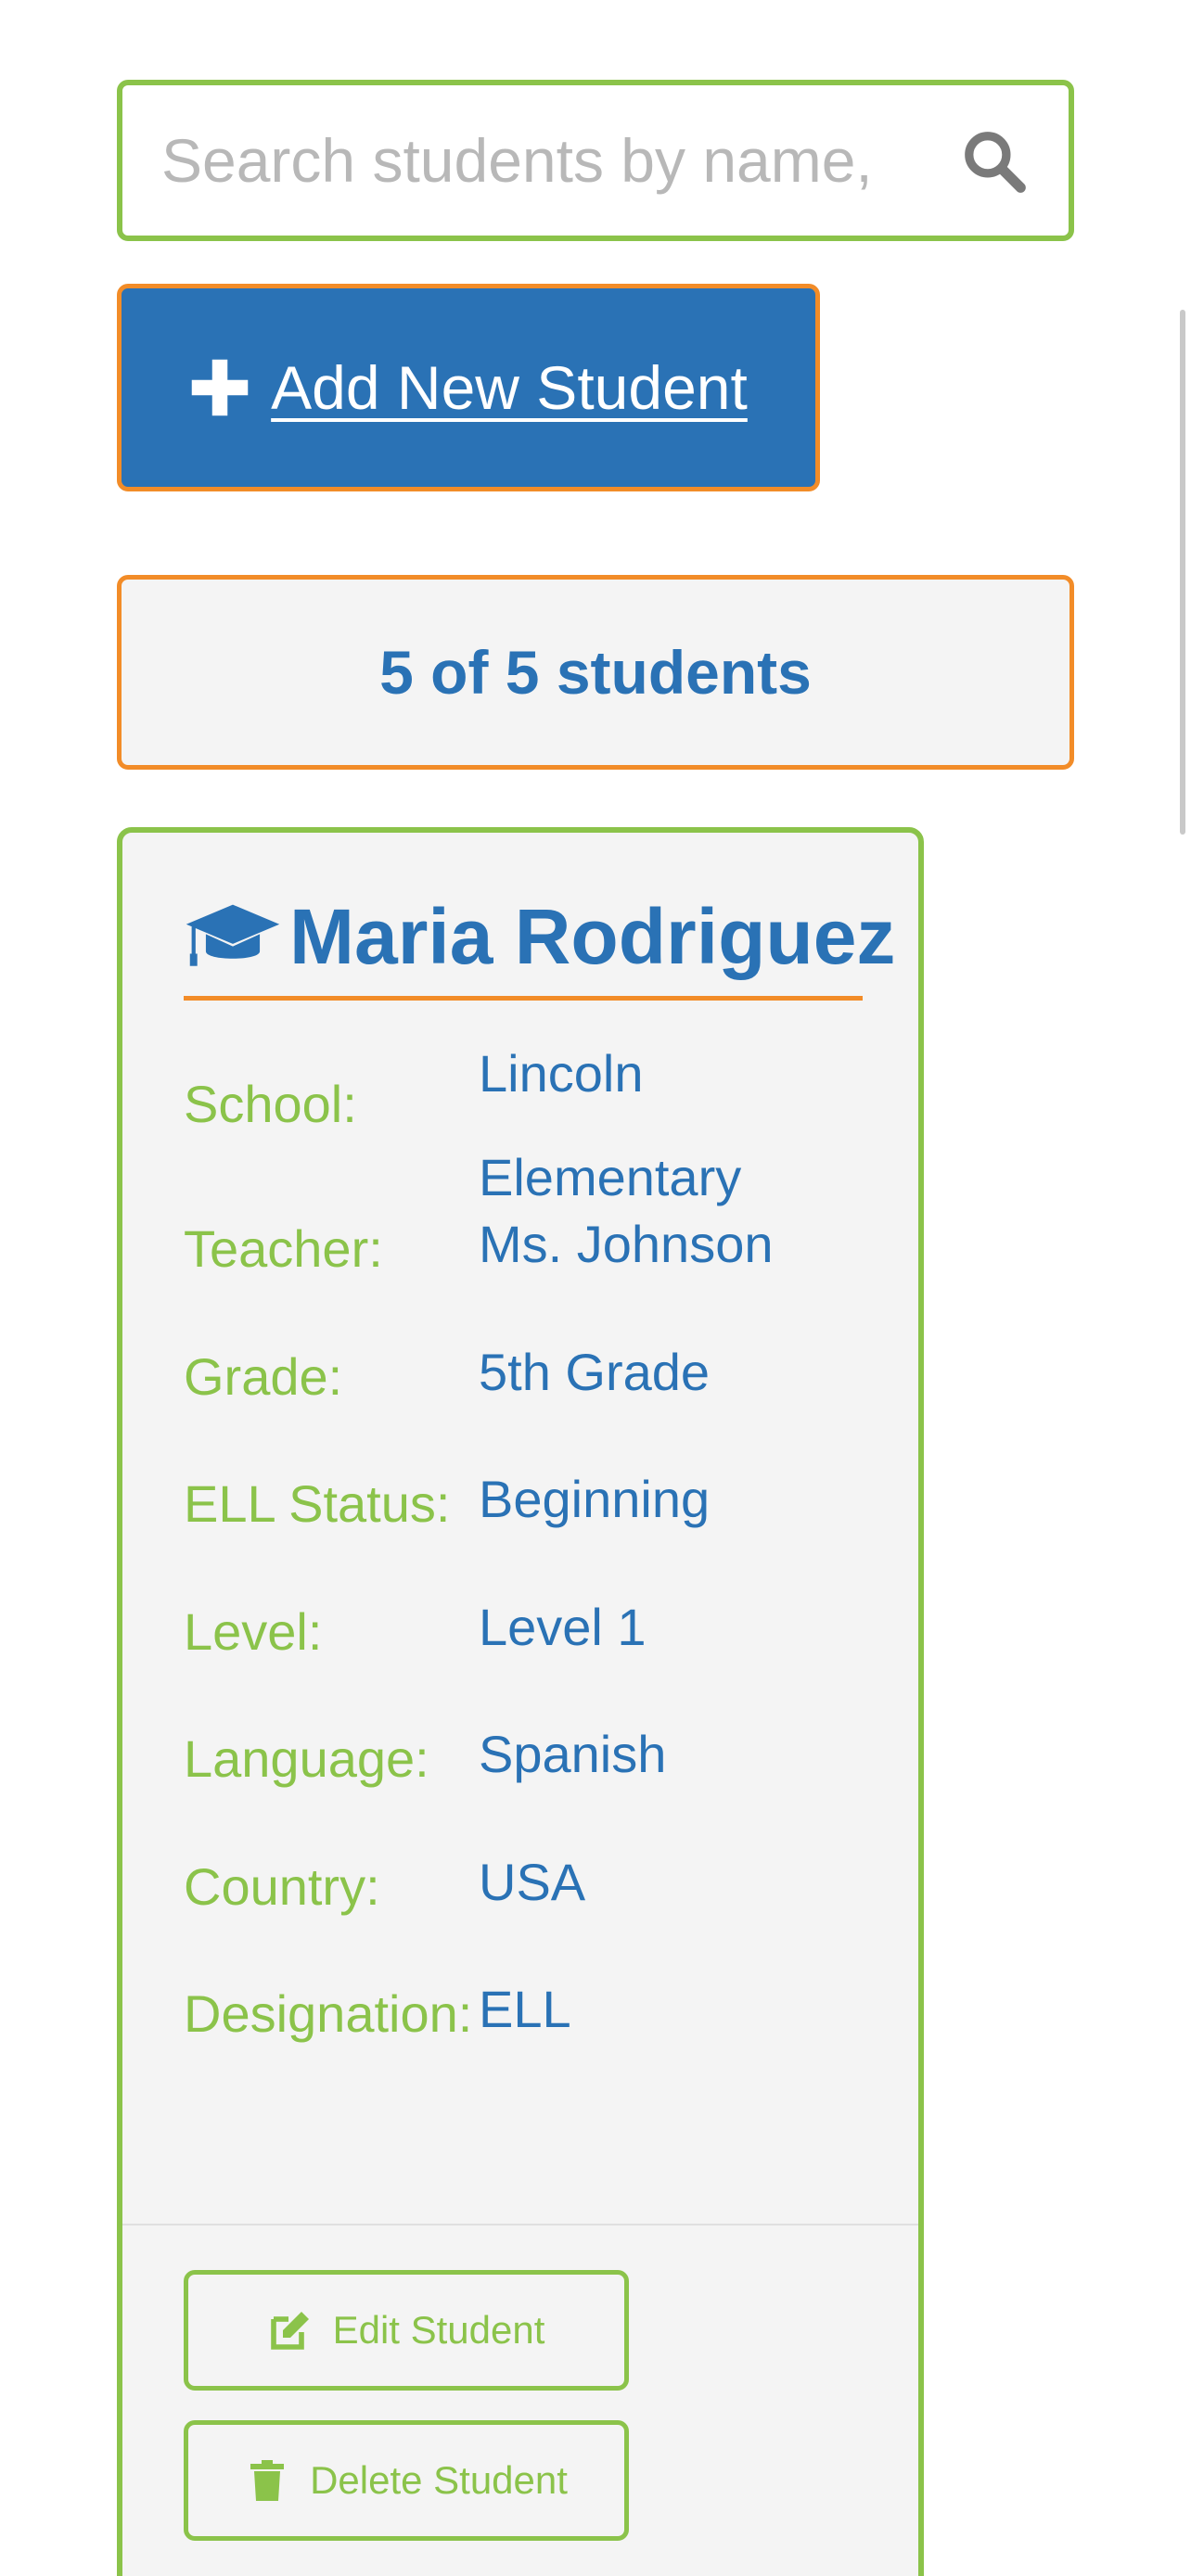  I want to click on student-count-summary: 5 of 5 students, so click(595, 672).